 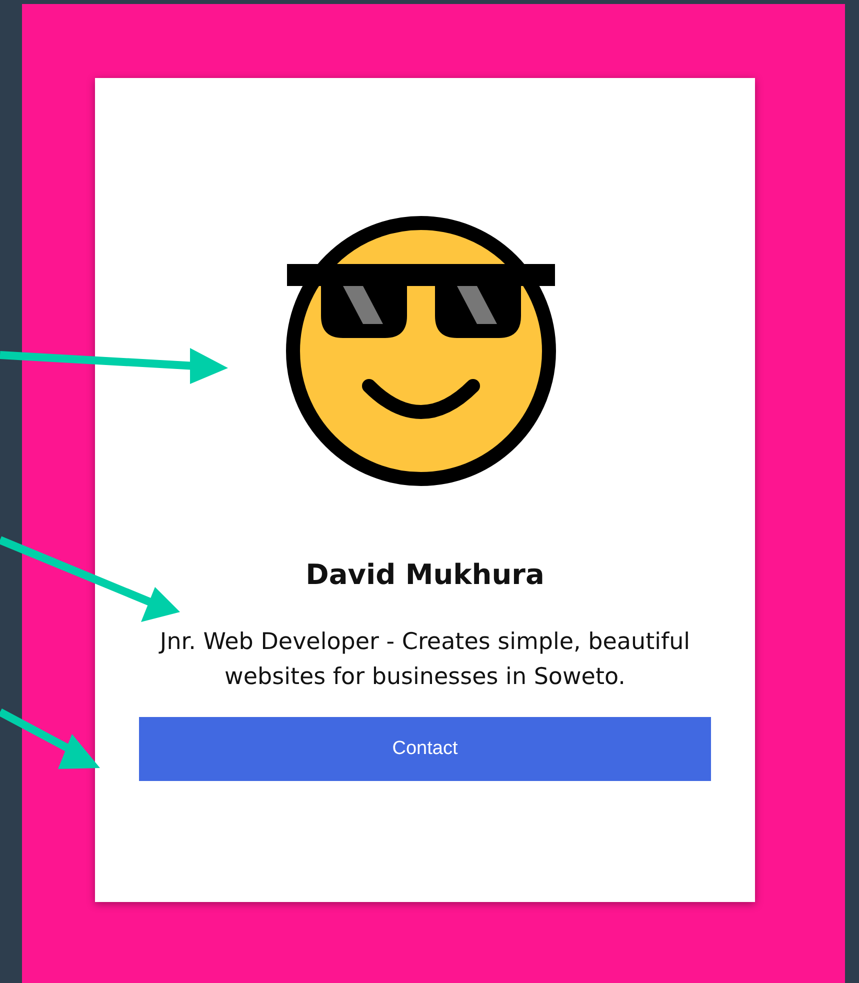 I want to click on profile-description: Jnr. Web Developer - Creates simple, beautiful websites for businesses in Soweto., so click(x=425, y=660).